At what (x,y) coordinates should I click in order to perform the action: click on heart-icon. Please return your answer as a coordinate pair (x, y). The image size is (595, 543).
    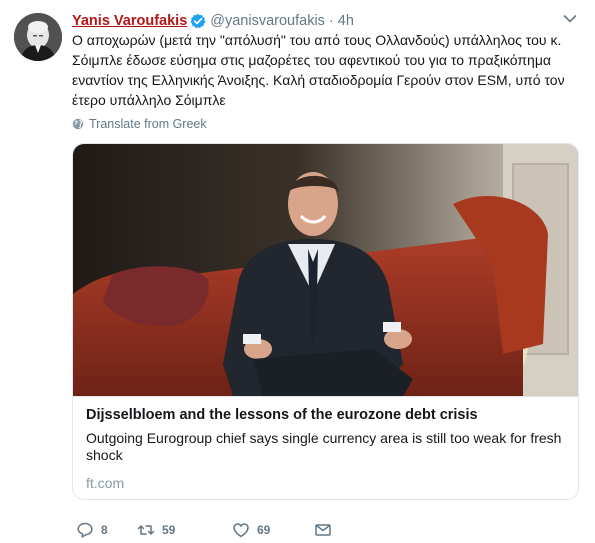
    Looking at the image, I should click on (241, 530).